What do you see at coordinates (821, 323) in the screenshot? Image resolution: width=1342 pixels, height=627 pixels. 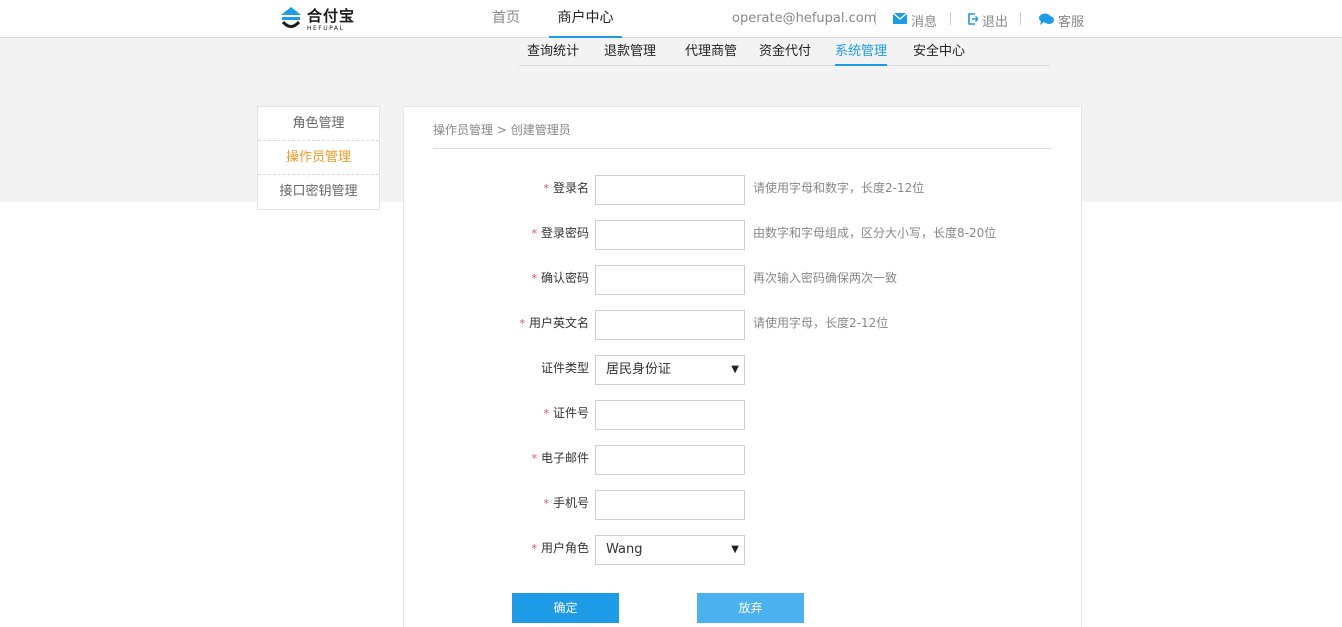 I see `english-name-hint: 请使用字母，长度2-12位` at bounding box center [821, 323].